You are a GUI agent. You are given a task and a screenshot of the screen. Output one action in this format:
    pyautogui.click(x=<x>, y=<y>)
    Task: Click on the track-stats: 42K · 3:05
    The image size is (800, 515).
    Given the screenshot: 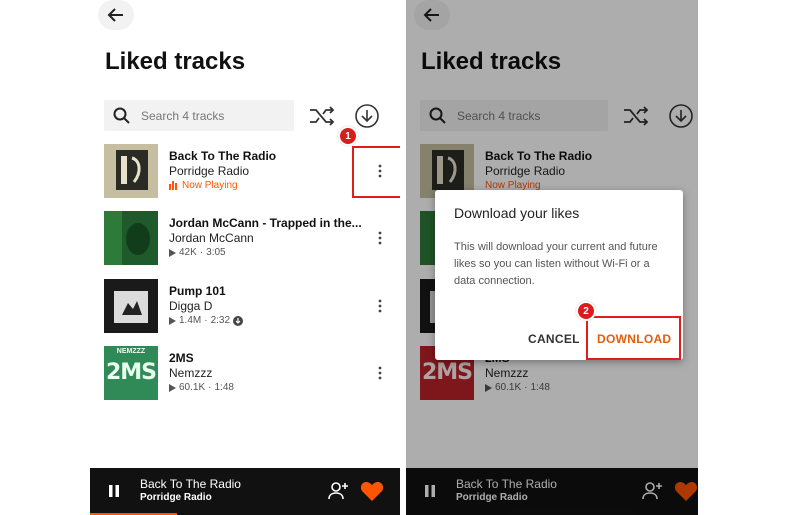 What is the action you would take?
    pyautogui.click(x=197, y=252)
    